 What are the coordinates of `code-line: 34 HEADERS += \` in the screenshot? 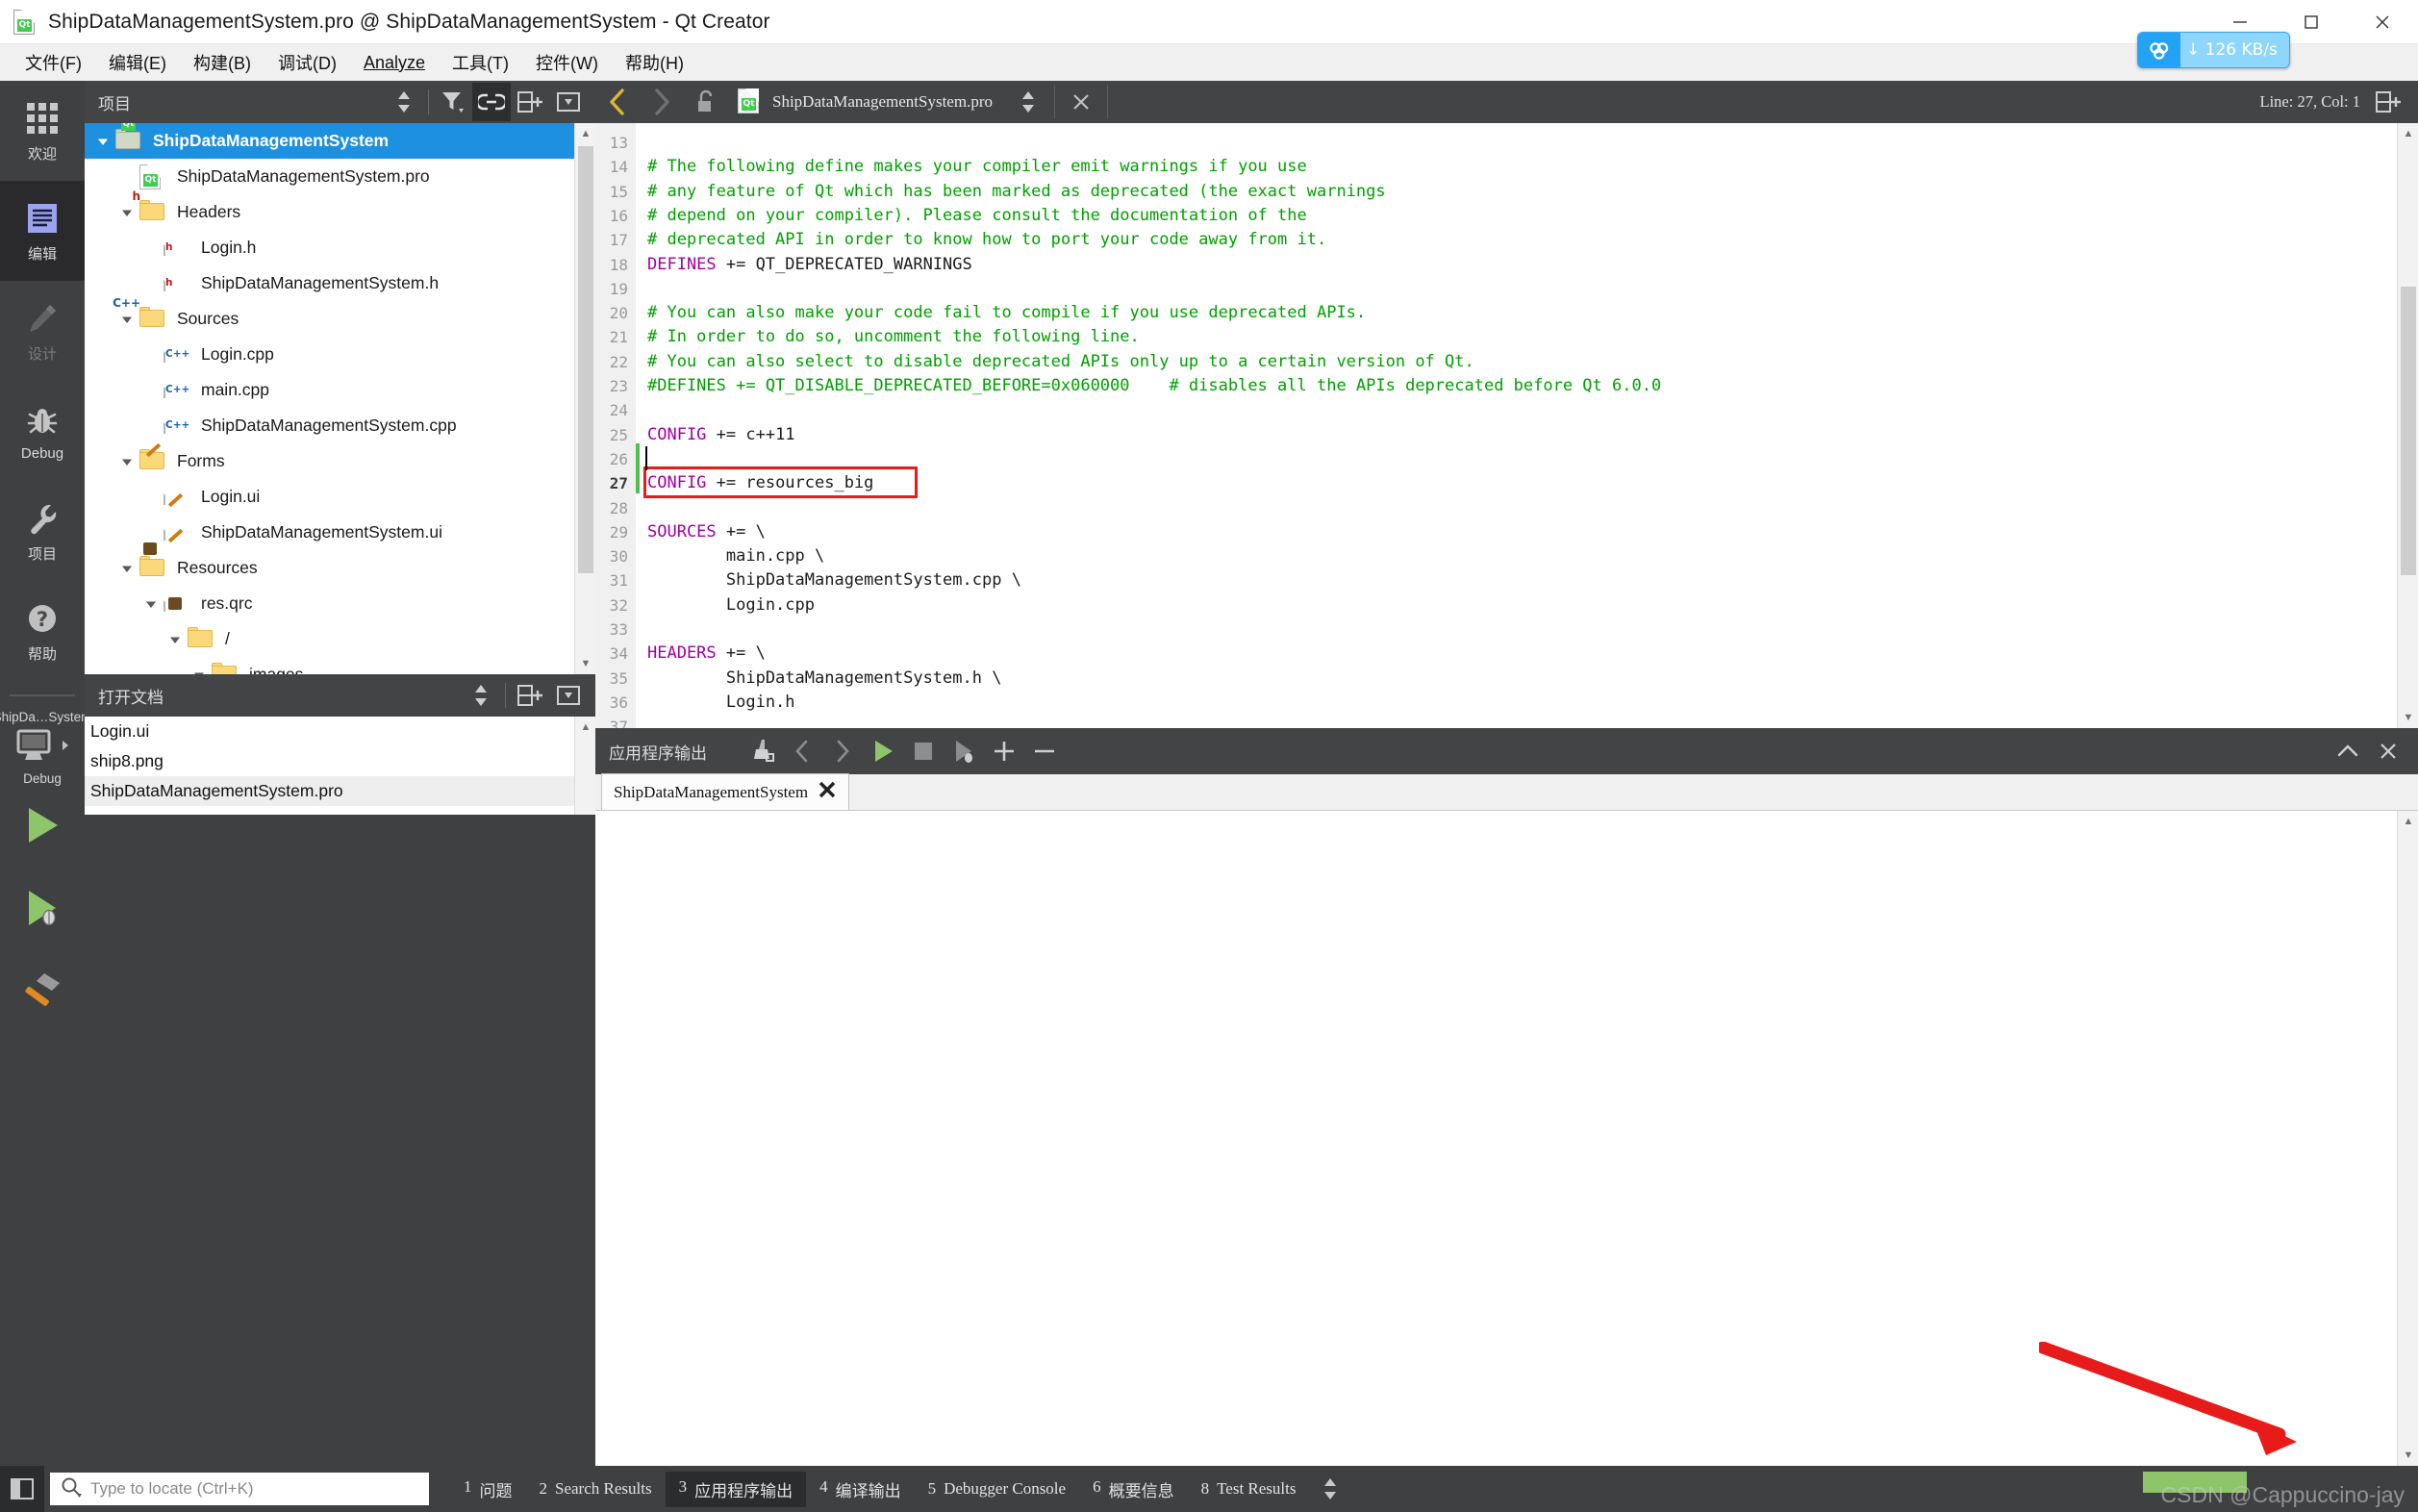 It's located at (1494, 654).